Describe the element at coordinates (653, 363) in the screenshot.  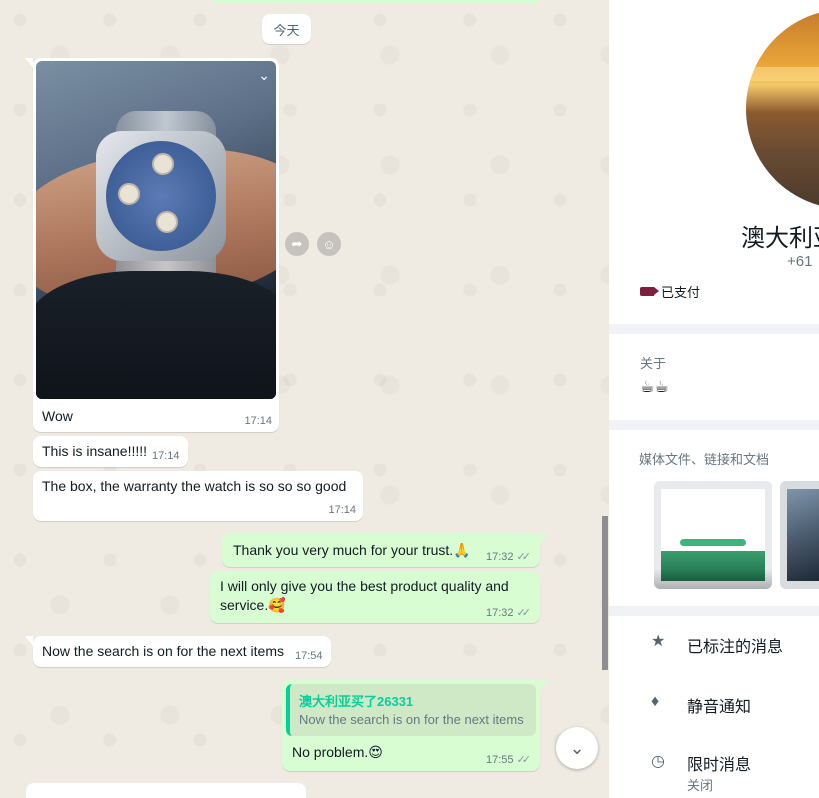
I see `about-title: 关于` at that location.